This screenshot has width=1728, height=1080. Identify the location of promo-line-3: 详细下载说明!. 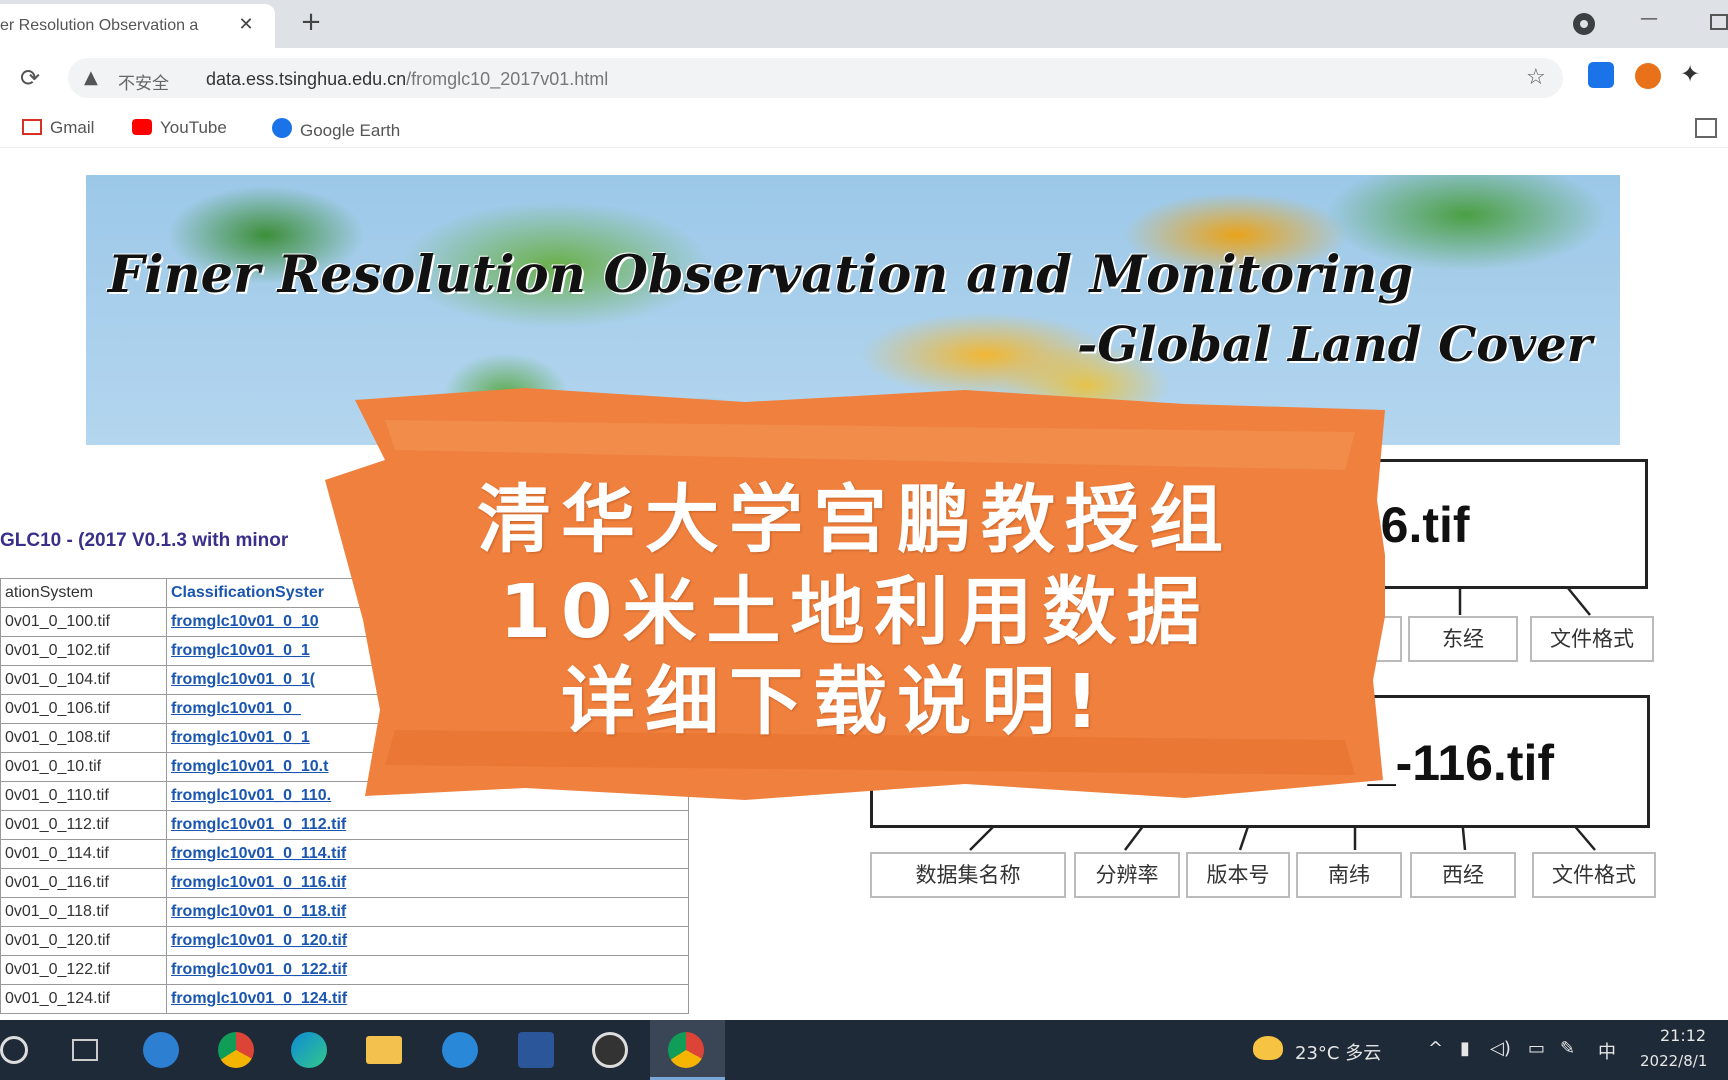
(835, 702).